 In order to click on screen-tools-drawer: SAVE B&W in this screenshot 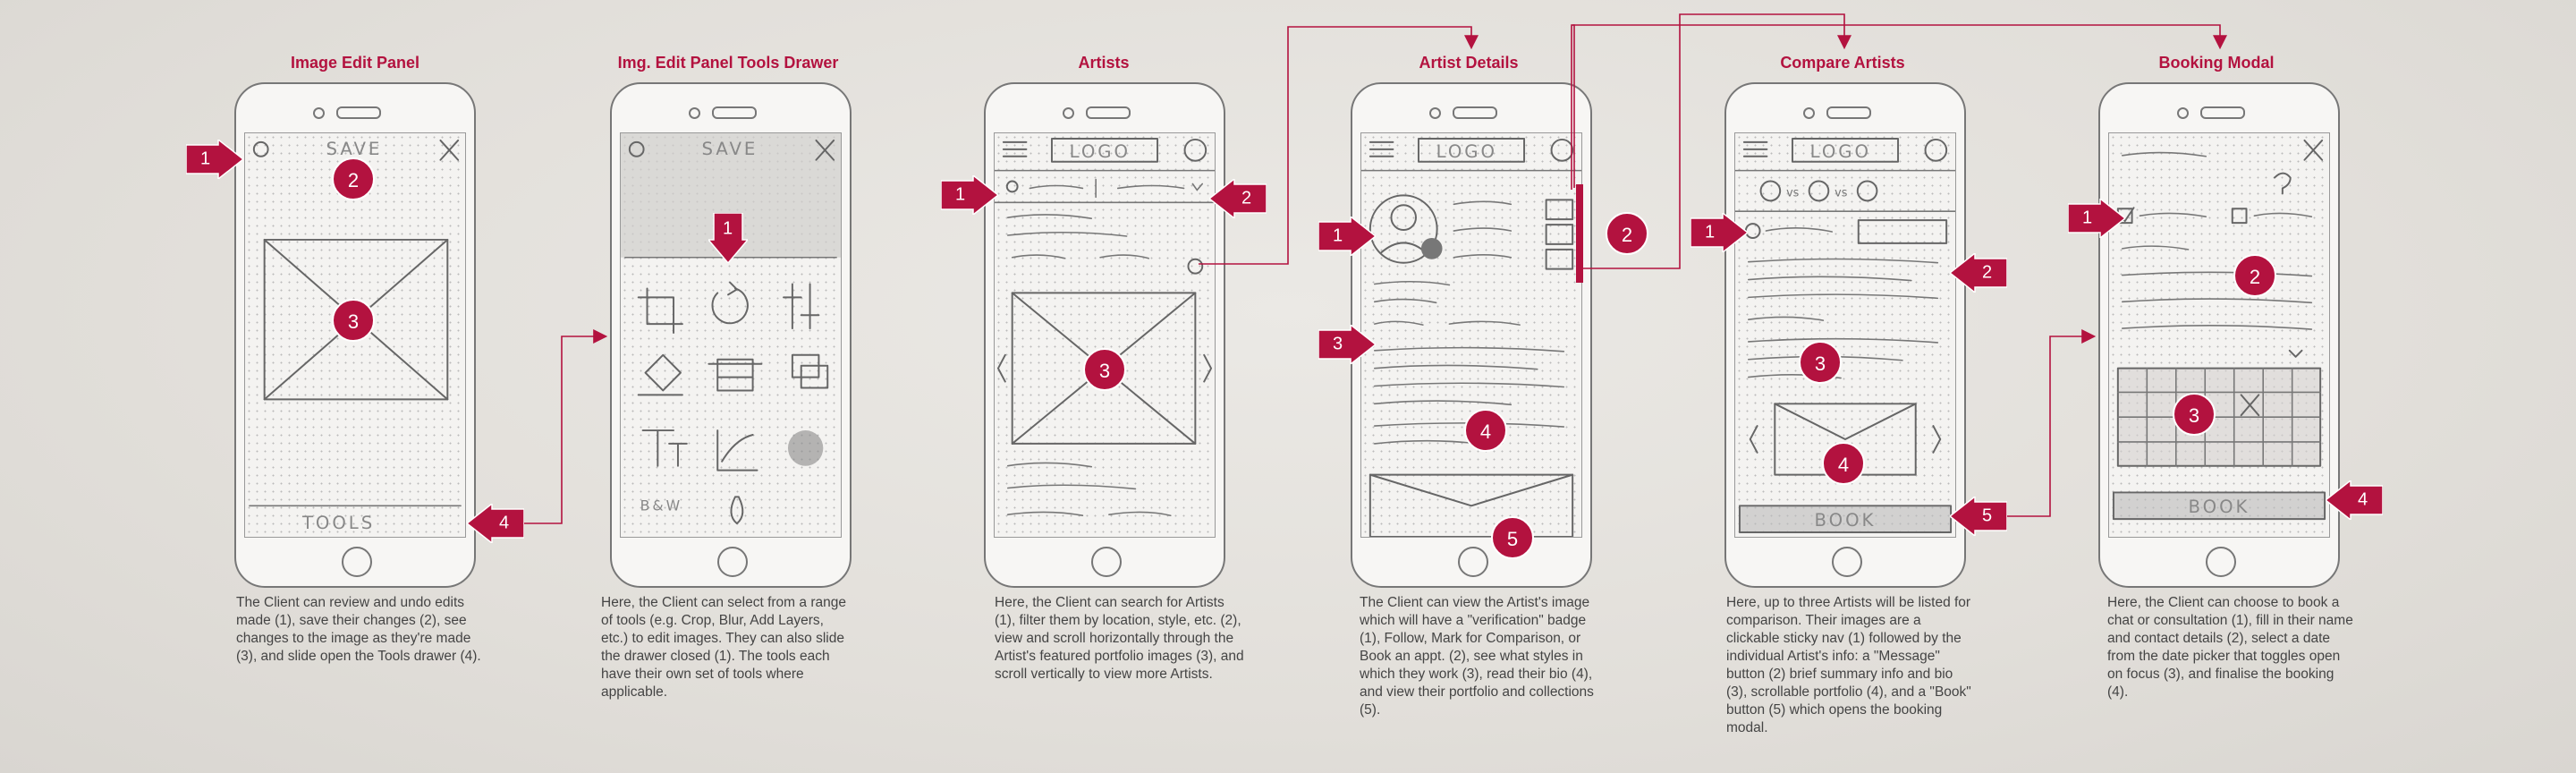, I will do `click(731, 335)`.